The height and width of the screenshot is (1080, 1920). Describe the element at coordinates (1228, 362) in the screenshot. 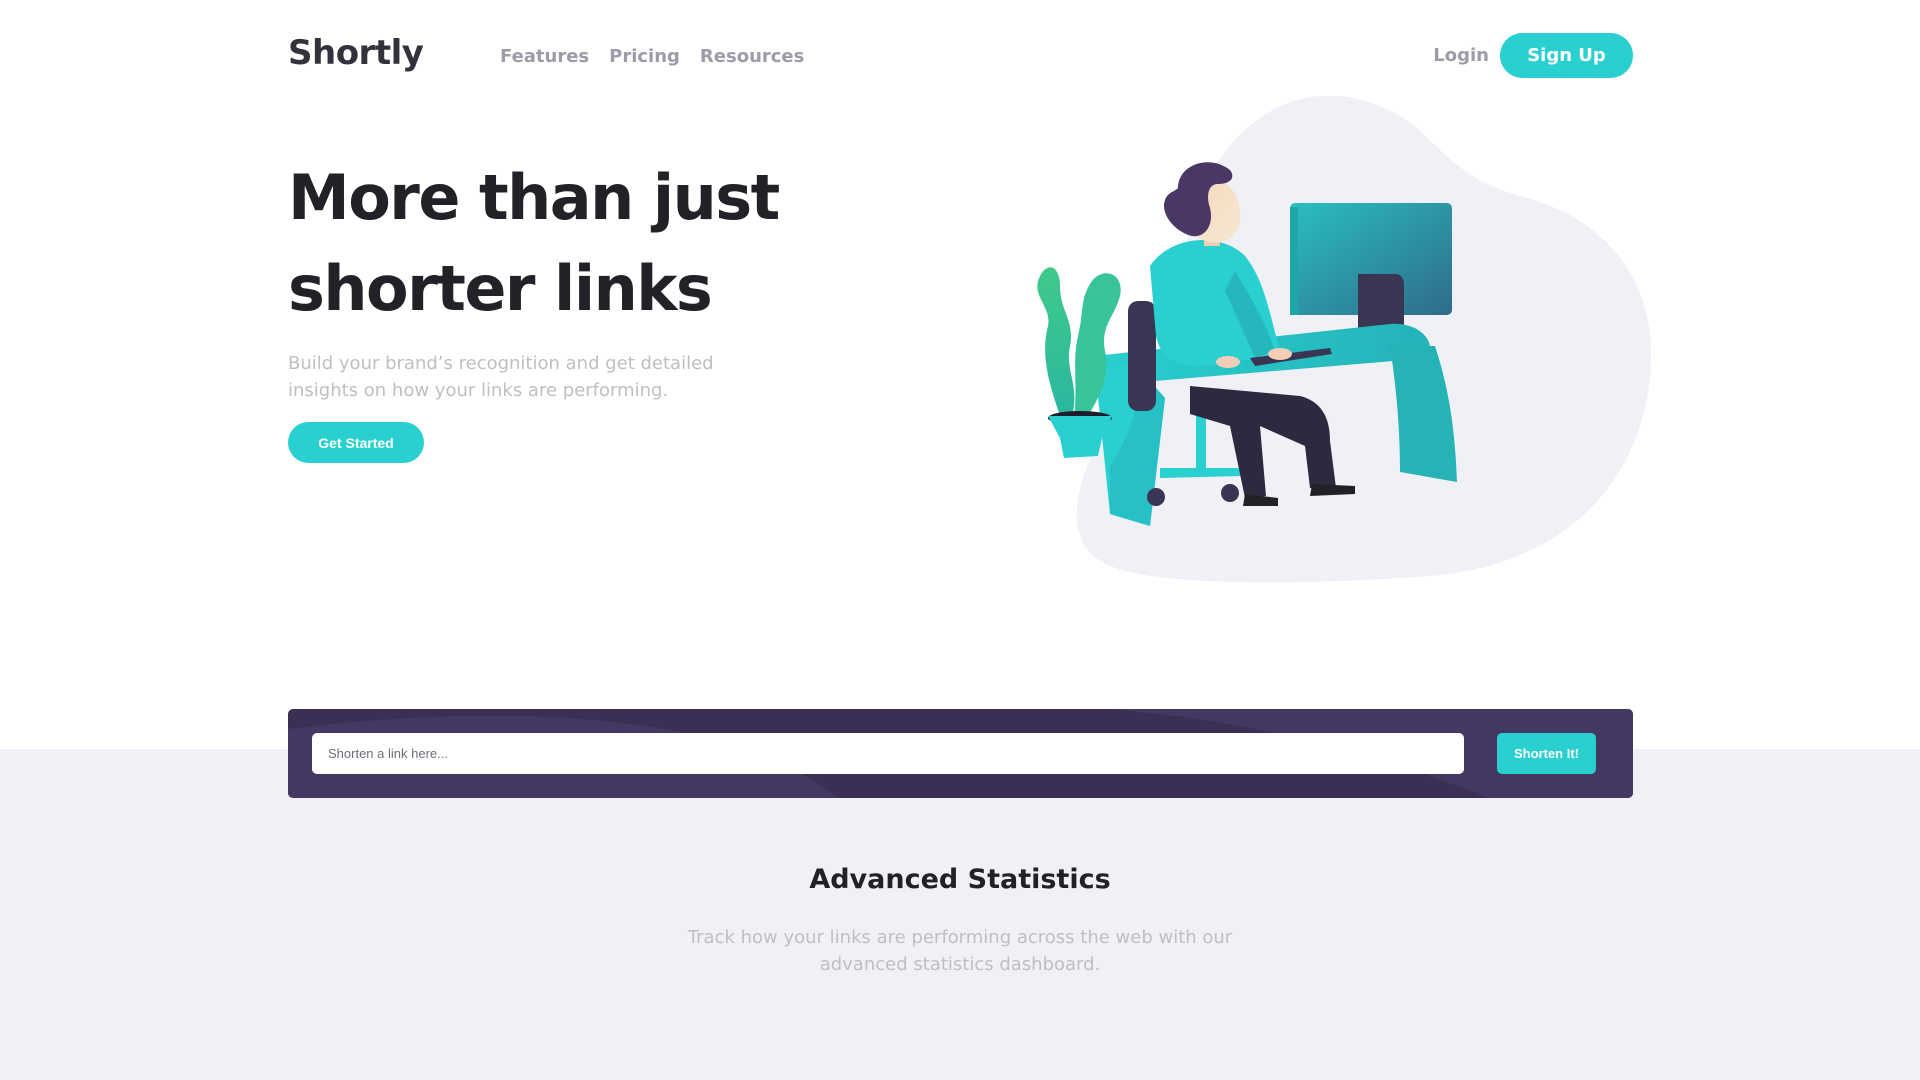

I see `person-hand-left` at that location.